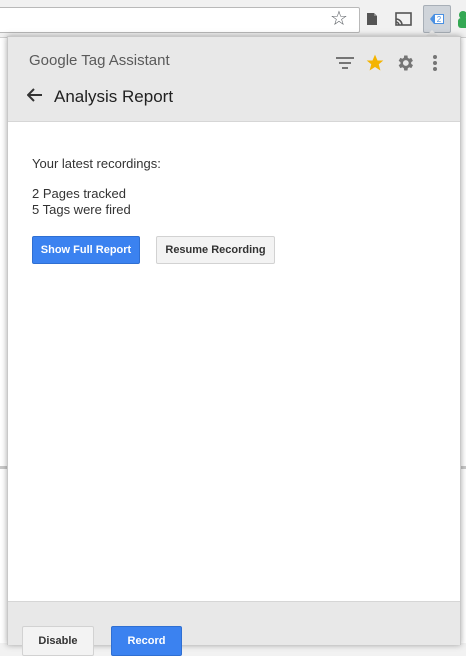  I want to click on gear-icon, so click(405, 63).